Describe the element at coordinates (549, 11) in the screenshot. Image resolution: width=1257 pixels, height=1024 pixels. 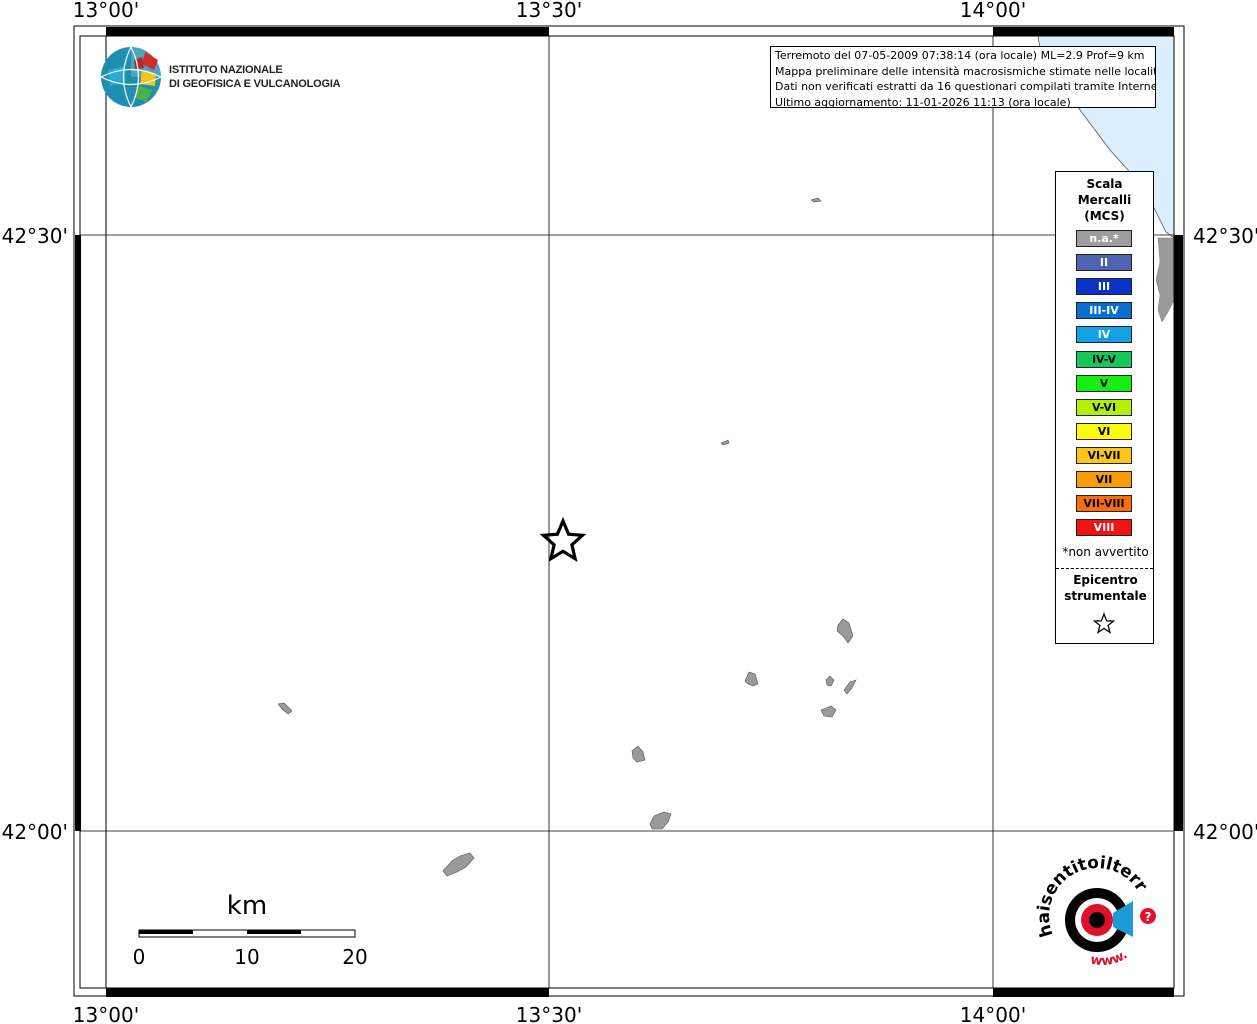
I see `lon-label-top-2: 13°30'` at that location.